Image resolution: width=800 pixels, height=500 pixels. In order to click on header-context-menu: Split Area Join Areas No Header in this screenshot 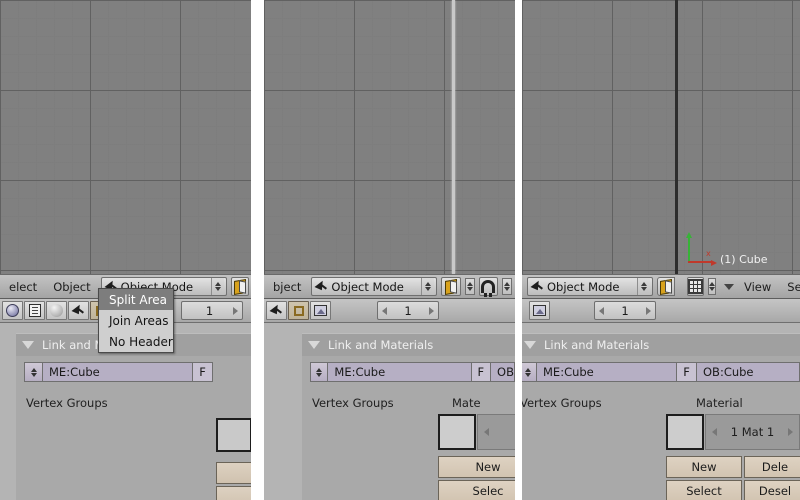, I will do `click(136, 320)`.